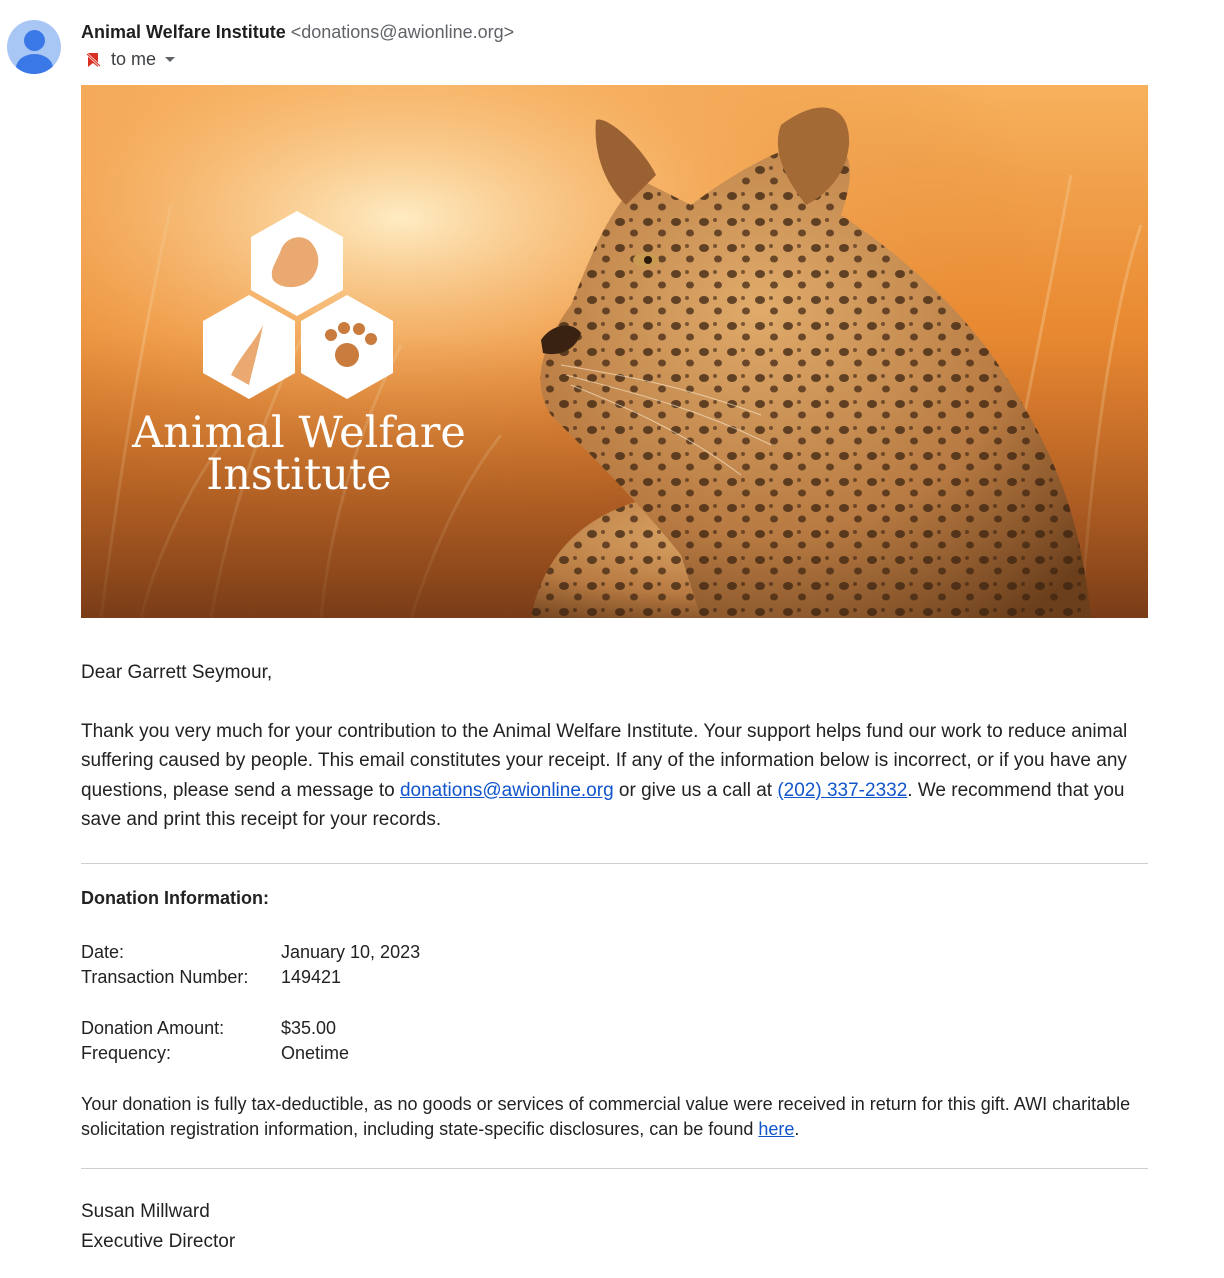 This screenshot has height=1278, width=1224. I want to click on frequency-label: Frequency:, so click(126, 1053).